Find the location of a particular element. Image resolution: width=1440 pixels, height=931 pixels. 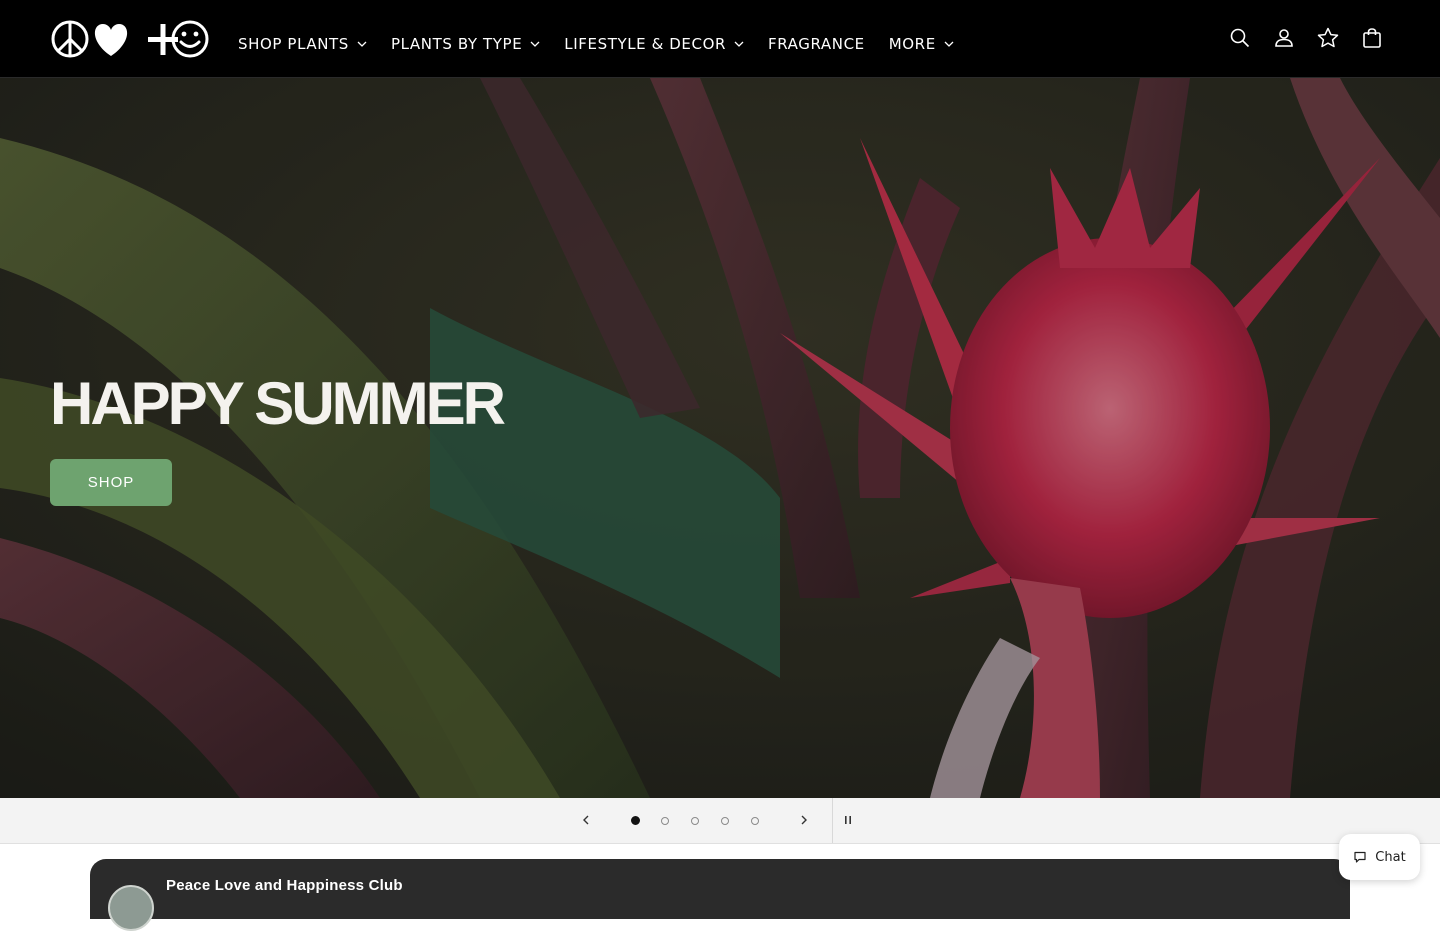

hero-title: HAPPY SUMMER is located at coordinates (278, 403).